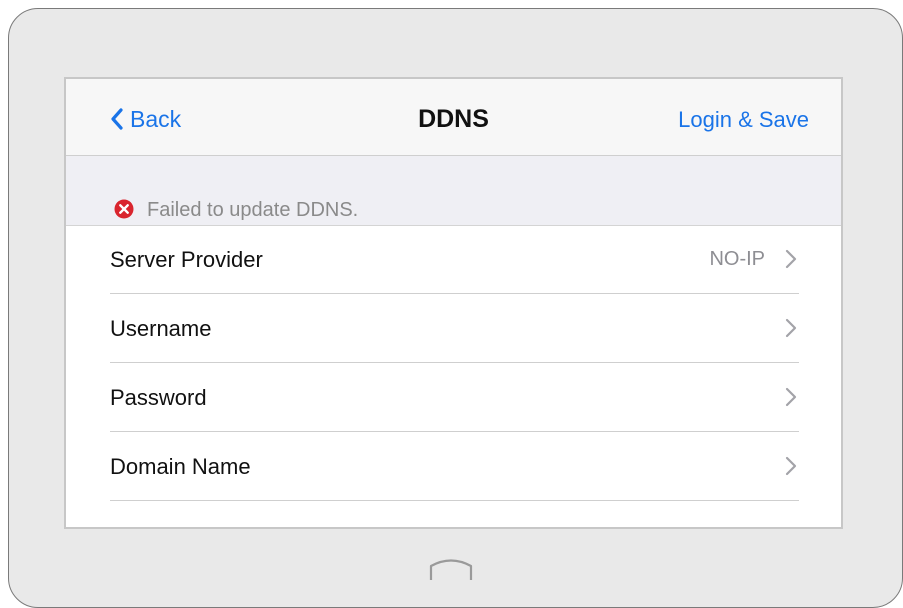 The image size is (903, 608). What do you see at coordinates (454, 259) in the screenshot?
I see `server-provider-row: Server Provider NO-IP` at bounding box center [454, 259].